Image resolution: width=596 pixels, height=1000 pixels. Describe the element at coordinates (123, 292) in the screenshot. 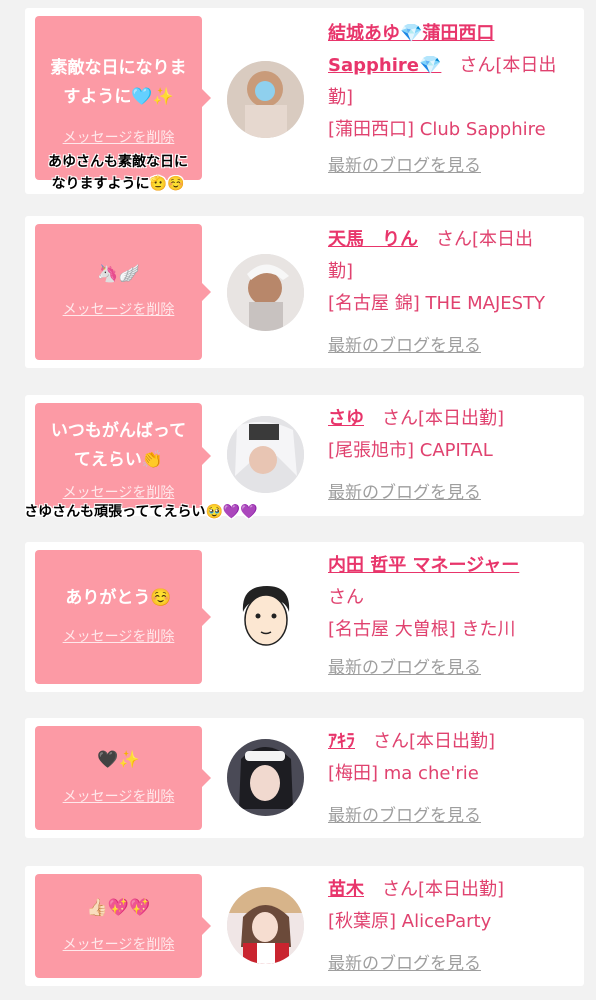

I see `message-bubble: 🦄🪽 メッセージを削除` at that location.